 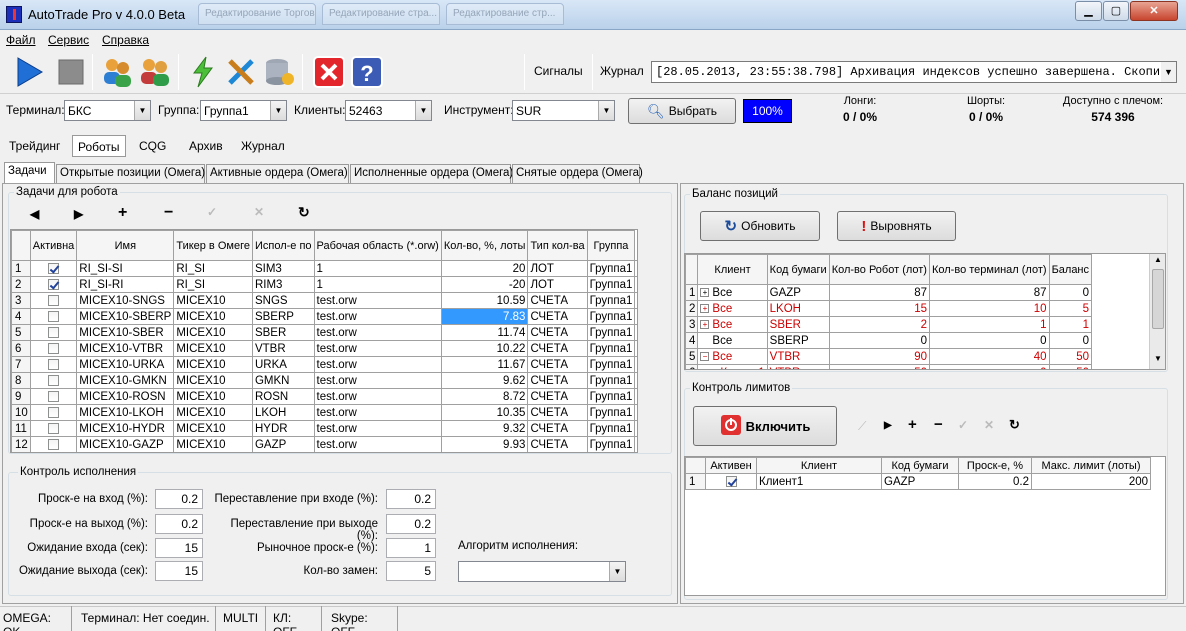 I want to click on term-cell: 0, so click(x=989, y=340).